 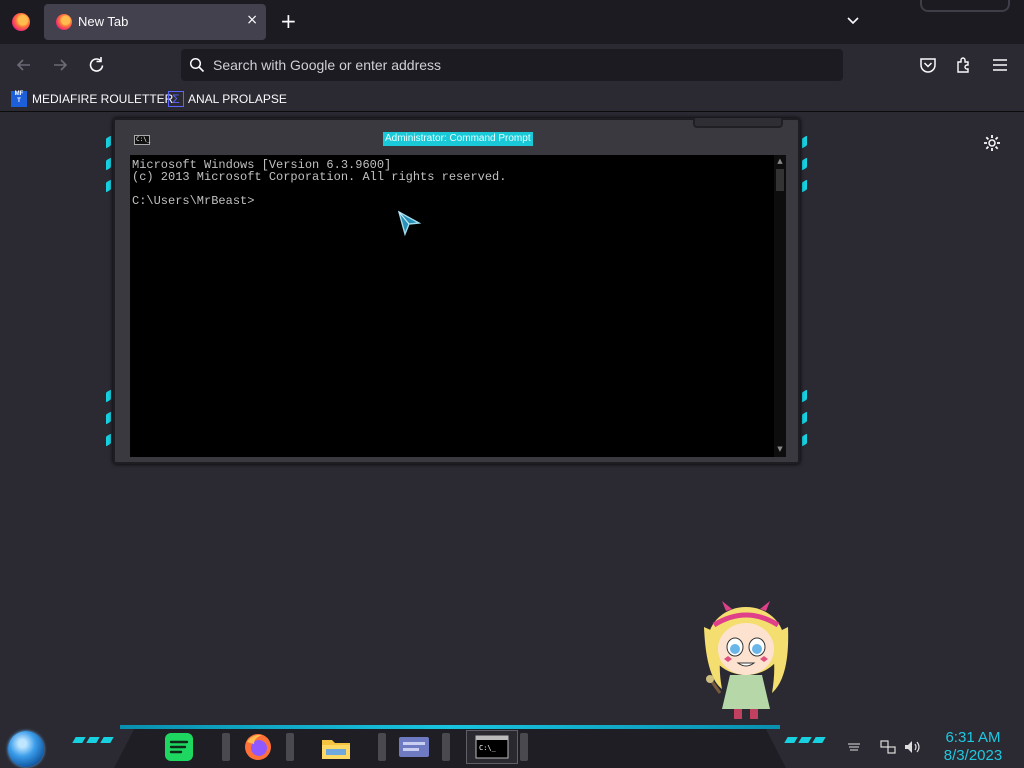 I want to click on tab-close-icon: ×, so click(x=252, y=20).